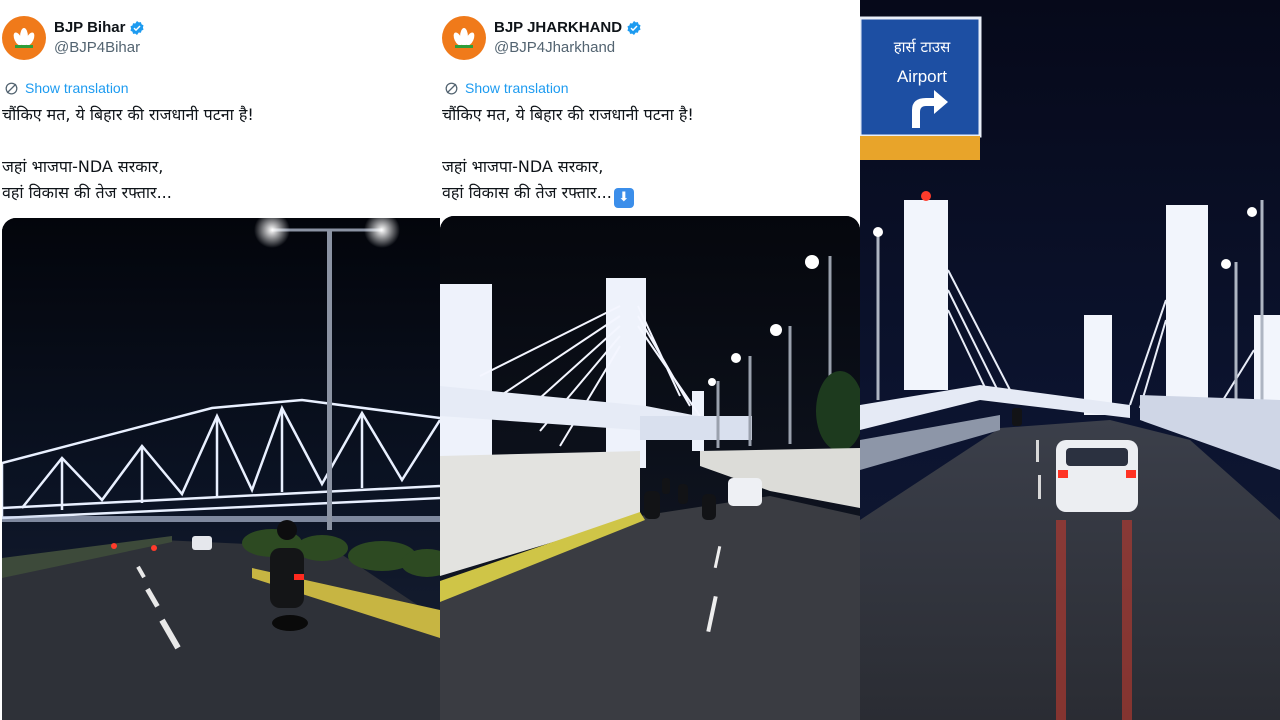  Describe the element at coordinates (89, 28) in the screenshot. I see `display-name-text: BJP Bihar` at that location.